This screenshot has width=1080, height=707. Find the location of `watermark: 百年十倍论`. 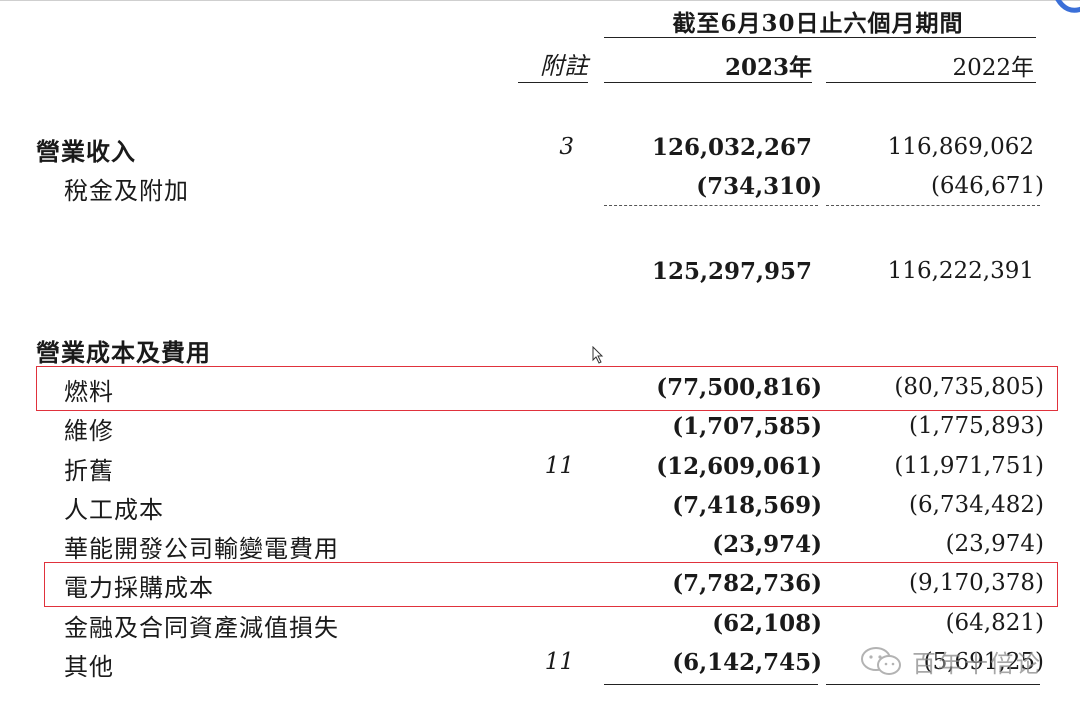

watermark: 百年十倍论 is located at coordinates (960, 662).